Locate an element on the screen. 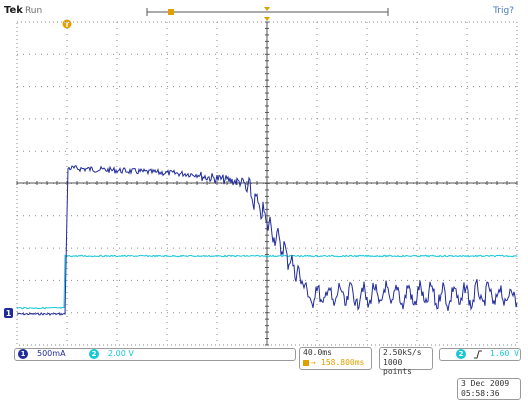  record-view-bar is located at coordinates (267, 11).